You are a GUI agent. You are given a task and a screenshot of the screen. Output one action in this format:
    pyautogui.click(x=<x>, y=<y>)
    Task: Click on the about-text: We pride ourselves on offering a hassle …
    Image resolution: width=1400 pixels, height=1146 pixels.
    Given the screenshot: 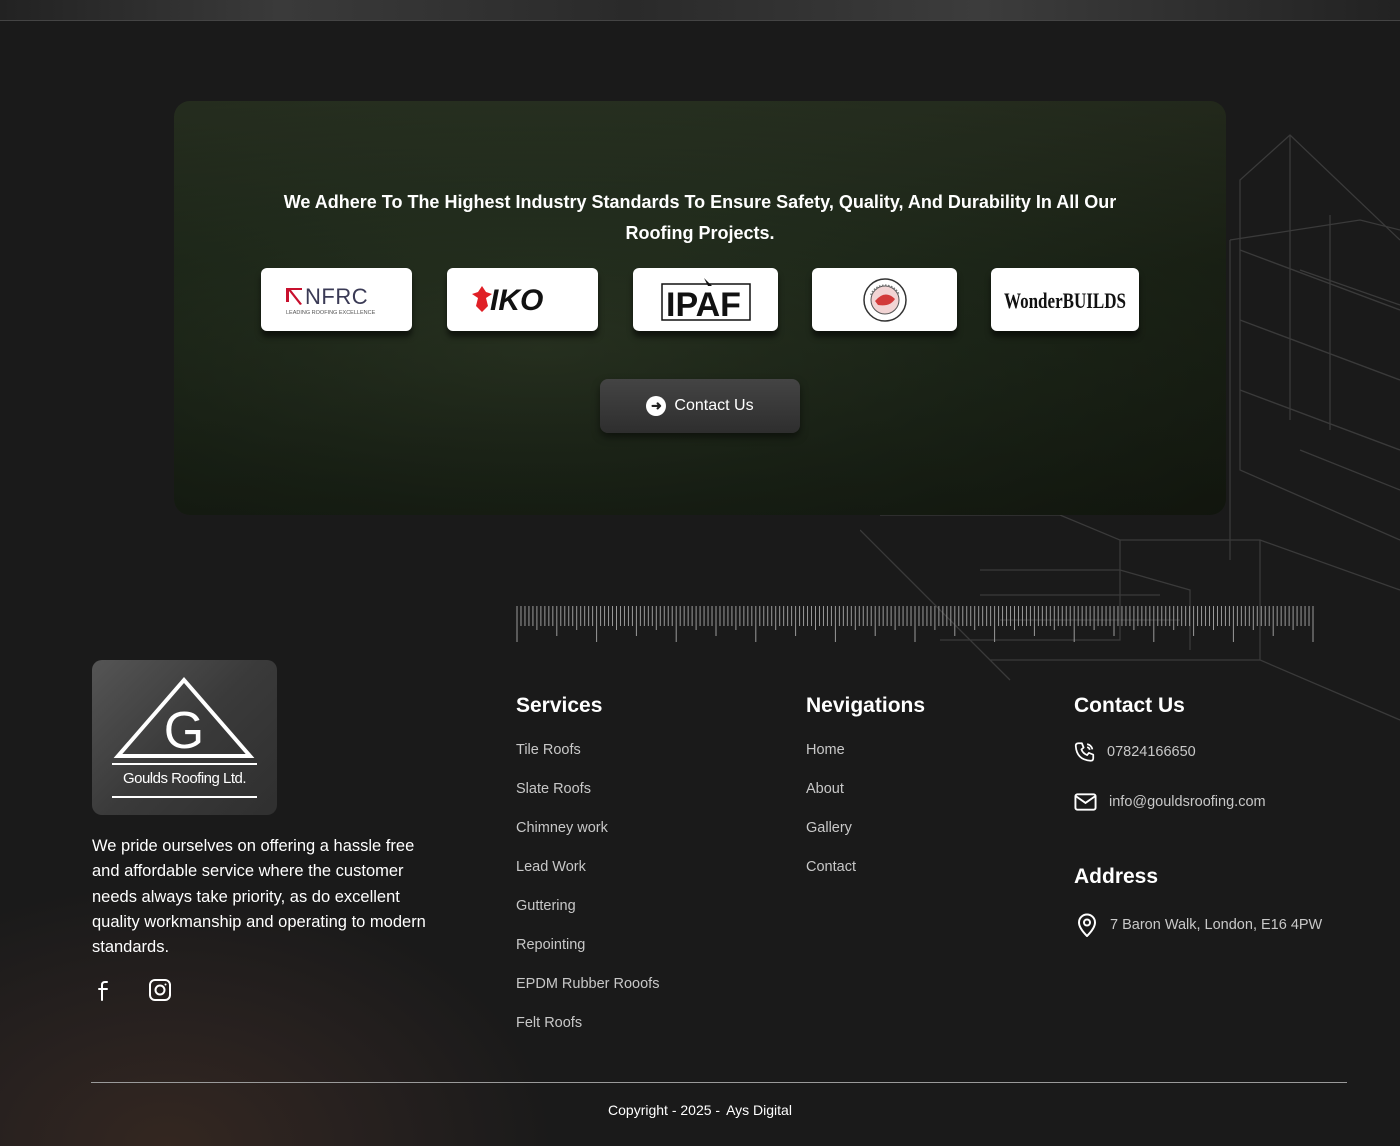 What is the action you would take?
    pyautogui.click(x=259, y=897)
    